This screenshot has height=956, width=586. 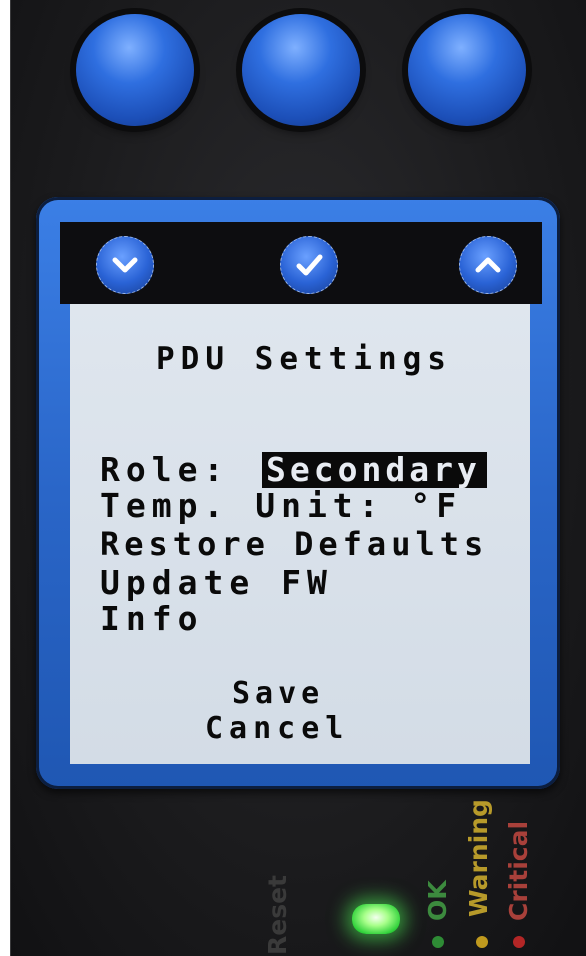 I want to click on save-button: Save, so click(x=278, y=693).